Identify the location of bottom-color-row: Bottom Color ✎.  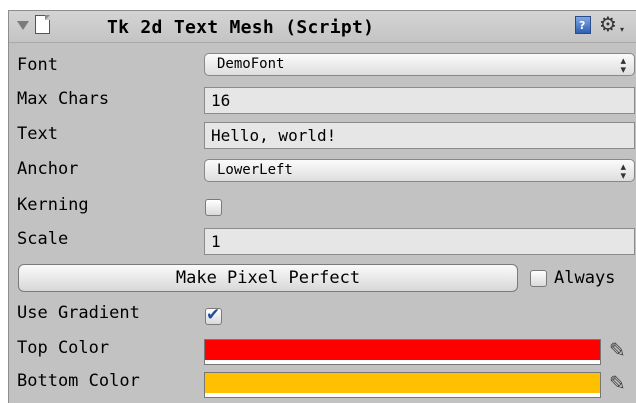
(322, 384).